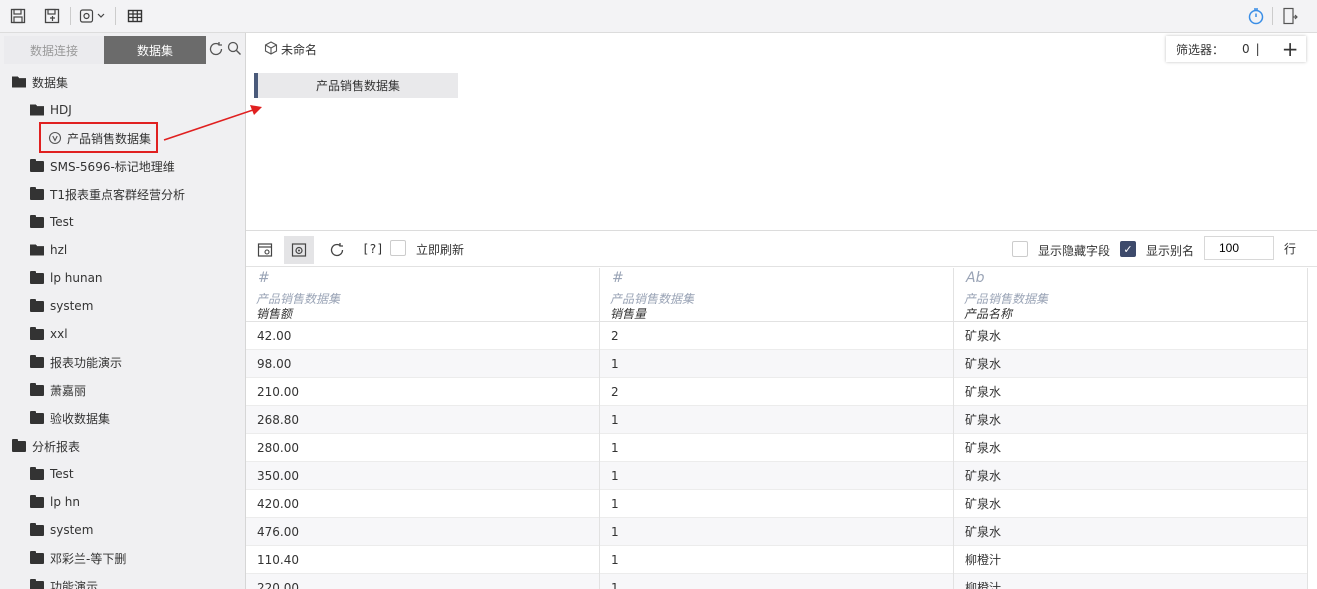  What do you see at coordinates (356, 85) in the screenshot?
I see `dataset-node: 产品销售数据集` at bounding box center [356, 85].